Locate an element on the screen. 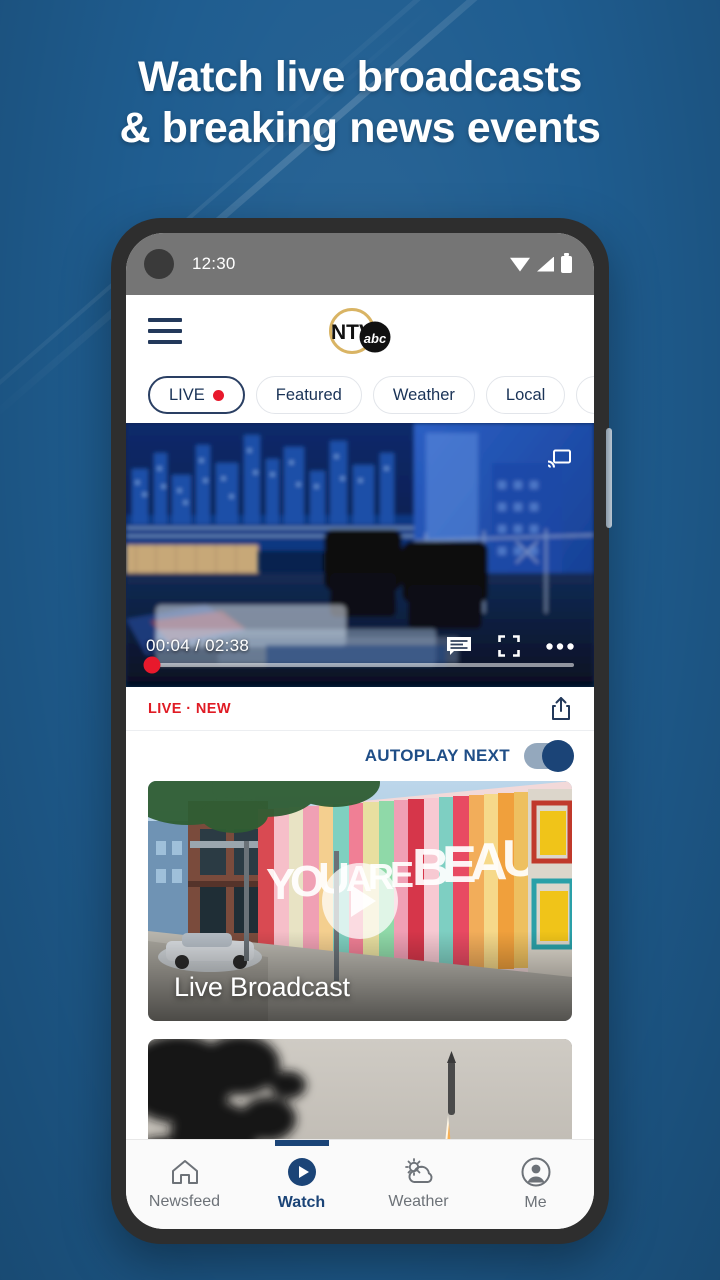 This screenshot has height=1280, width=720. bottom-navigation: Newsfeed Watch Weather Me is located at coordinates (360, 1184).